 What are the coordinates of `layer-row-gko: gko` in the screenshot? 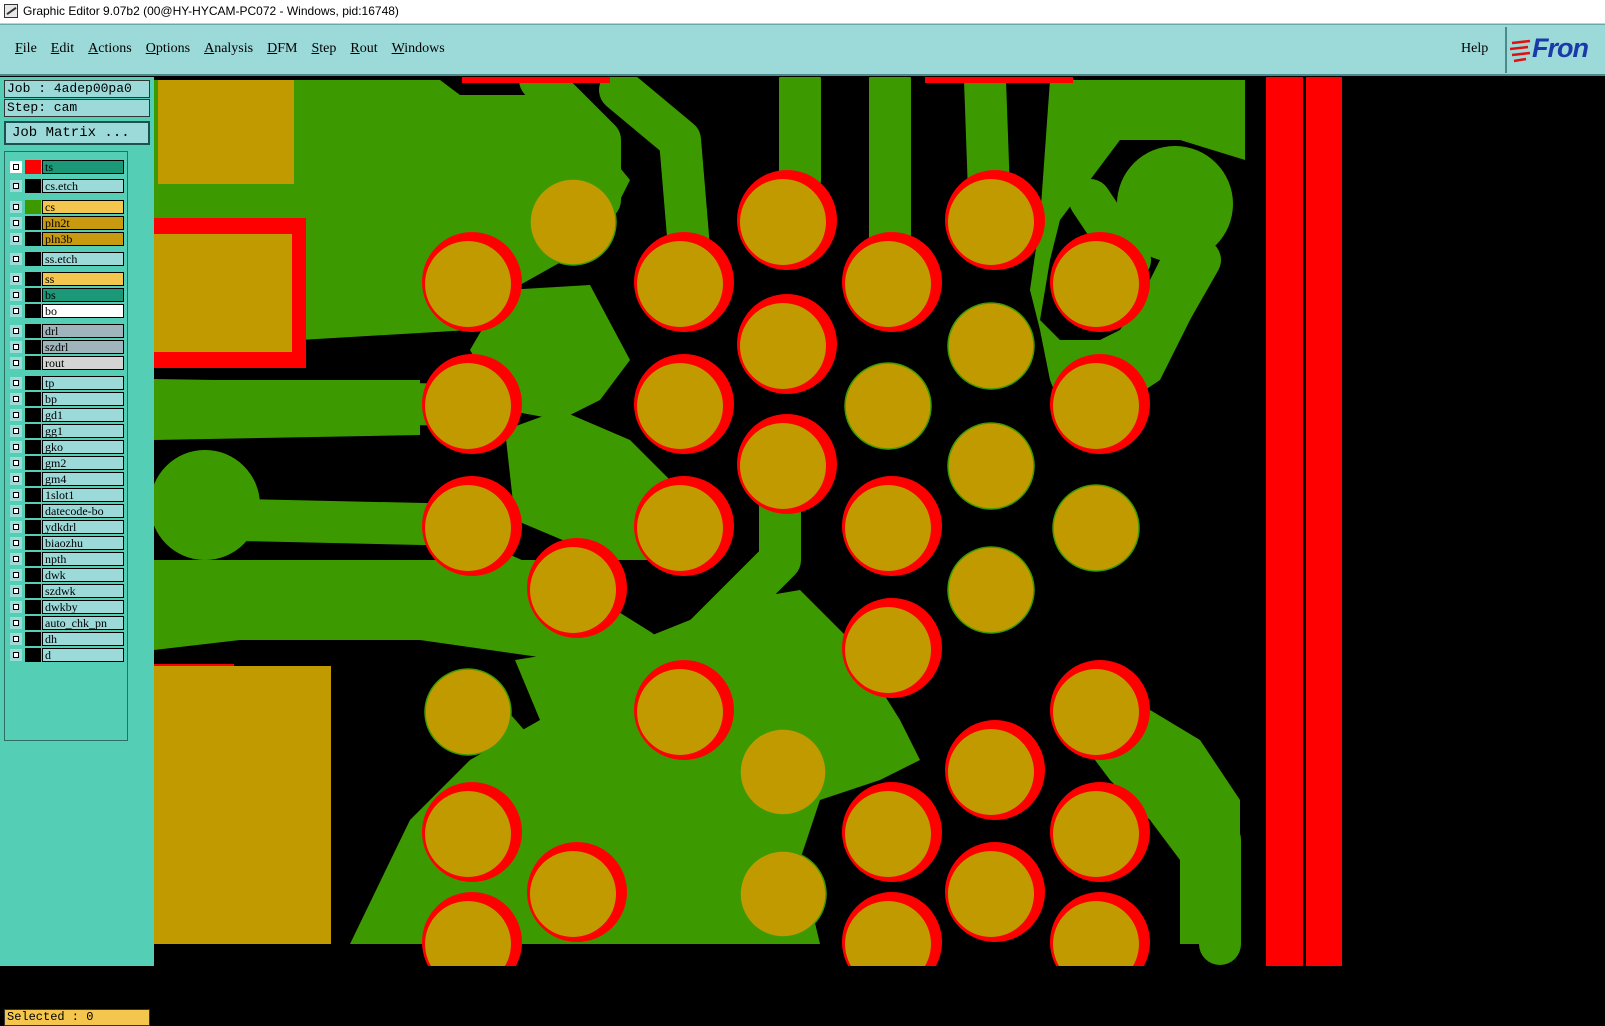 It's located at (67, 447).